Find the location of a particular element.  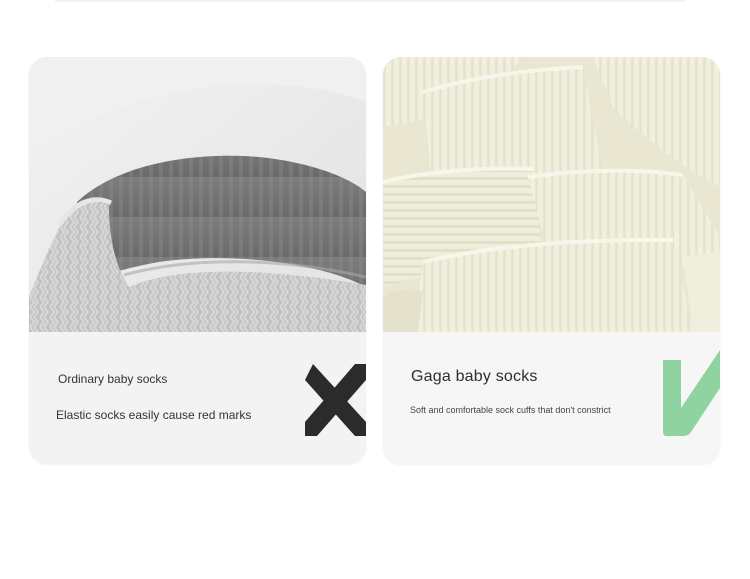

ordinary-socks-title: Ordinary baby socks is located at coordinates (113, 379).